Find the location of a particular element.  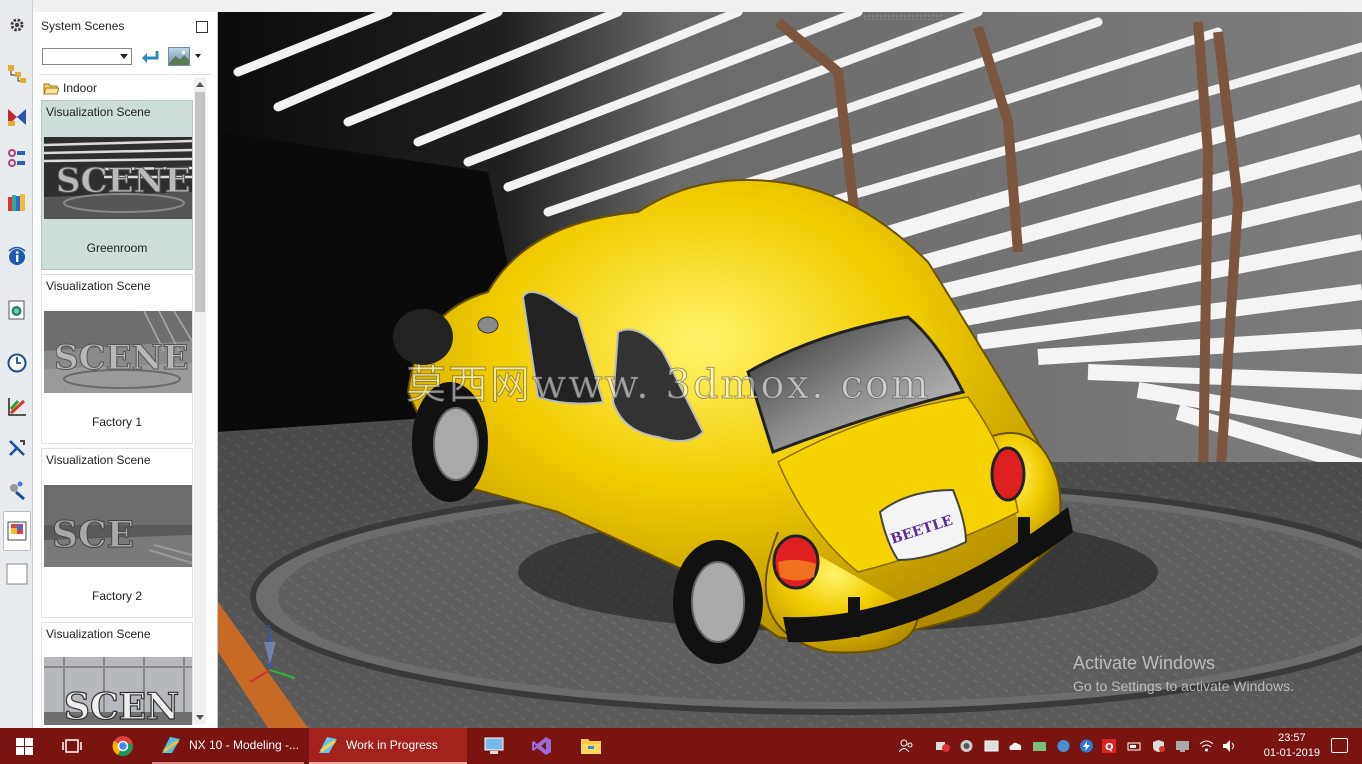

svg-text: Q is located at coordinates (1109, 747).